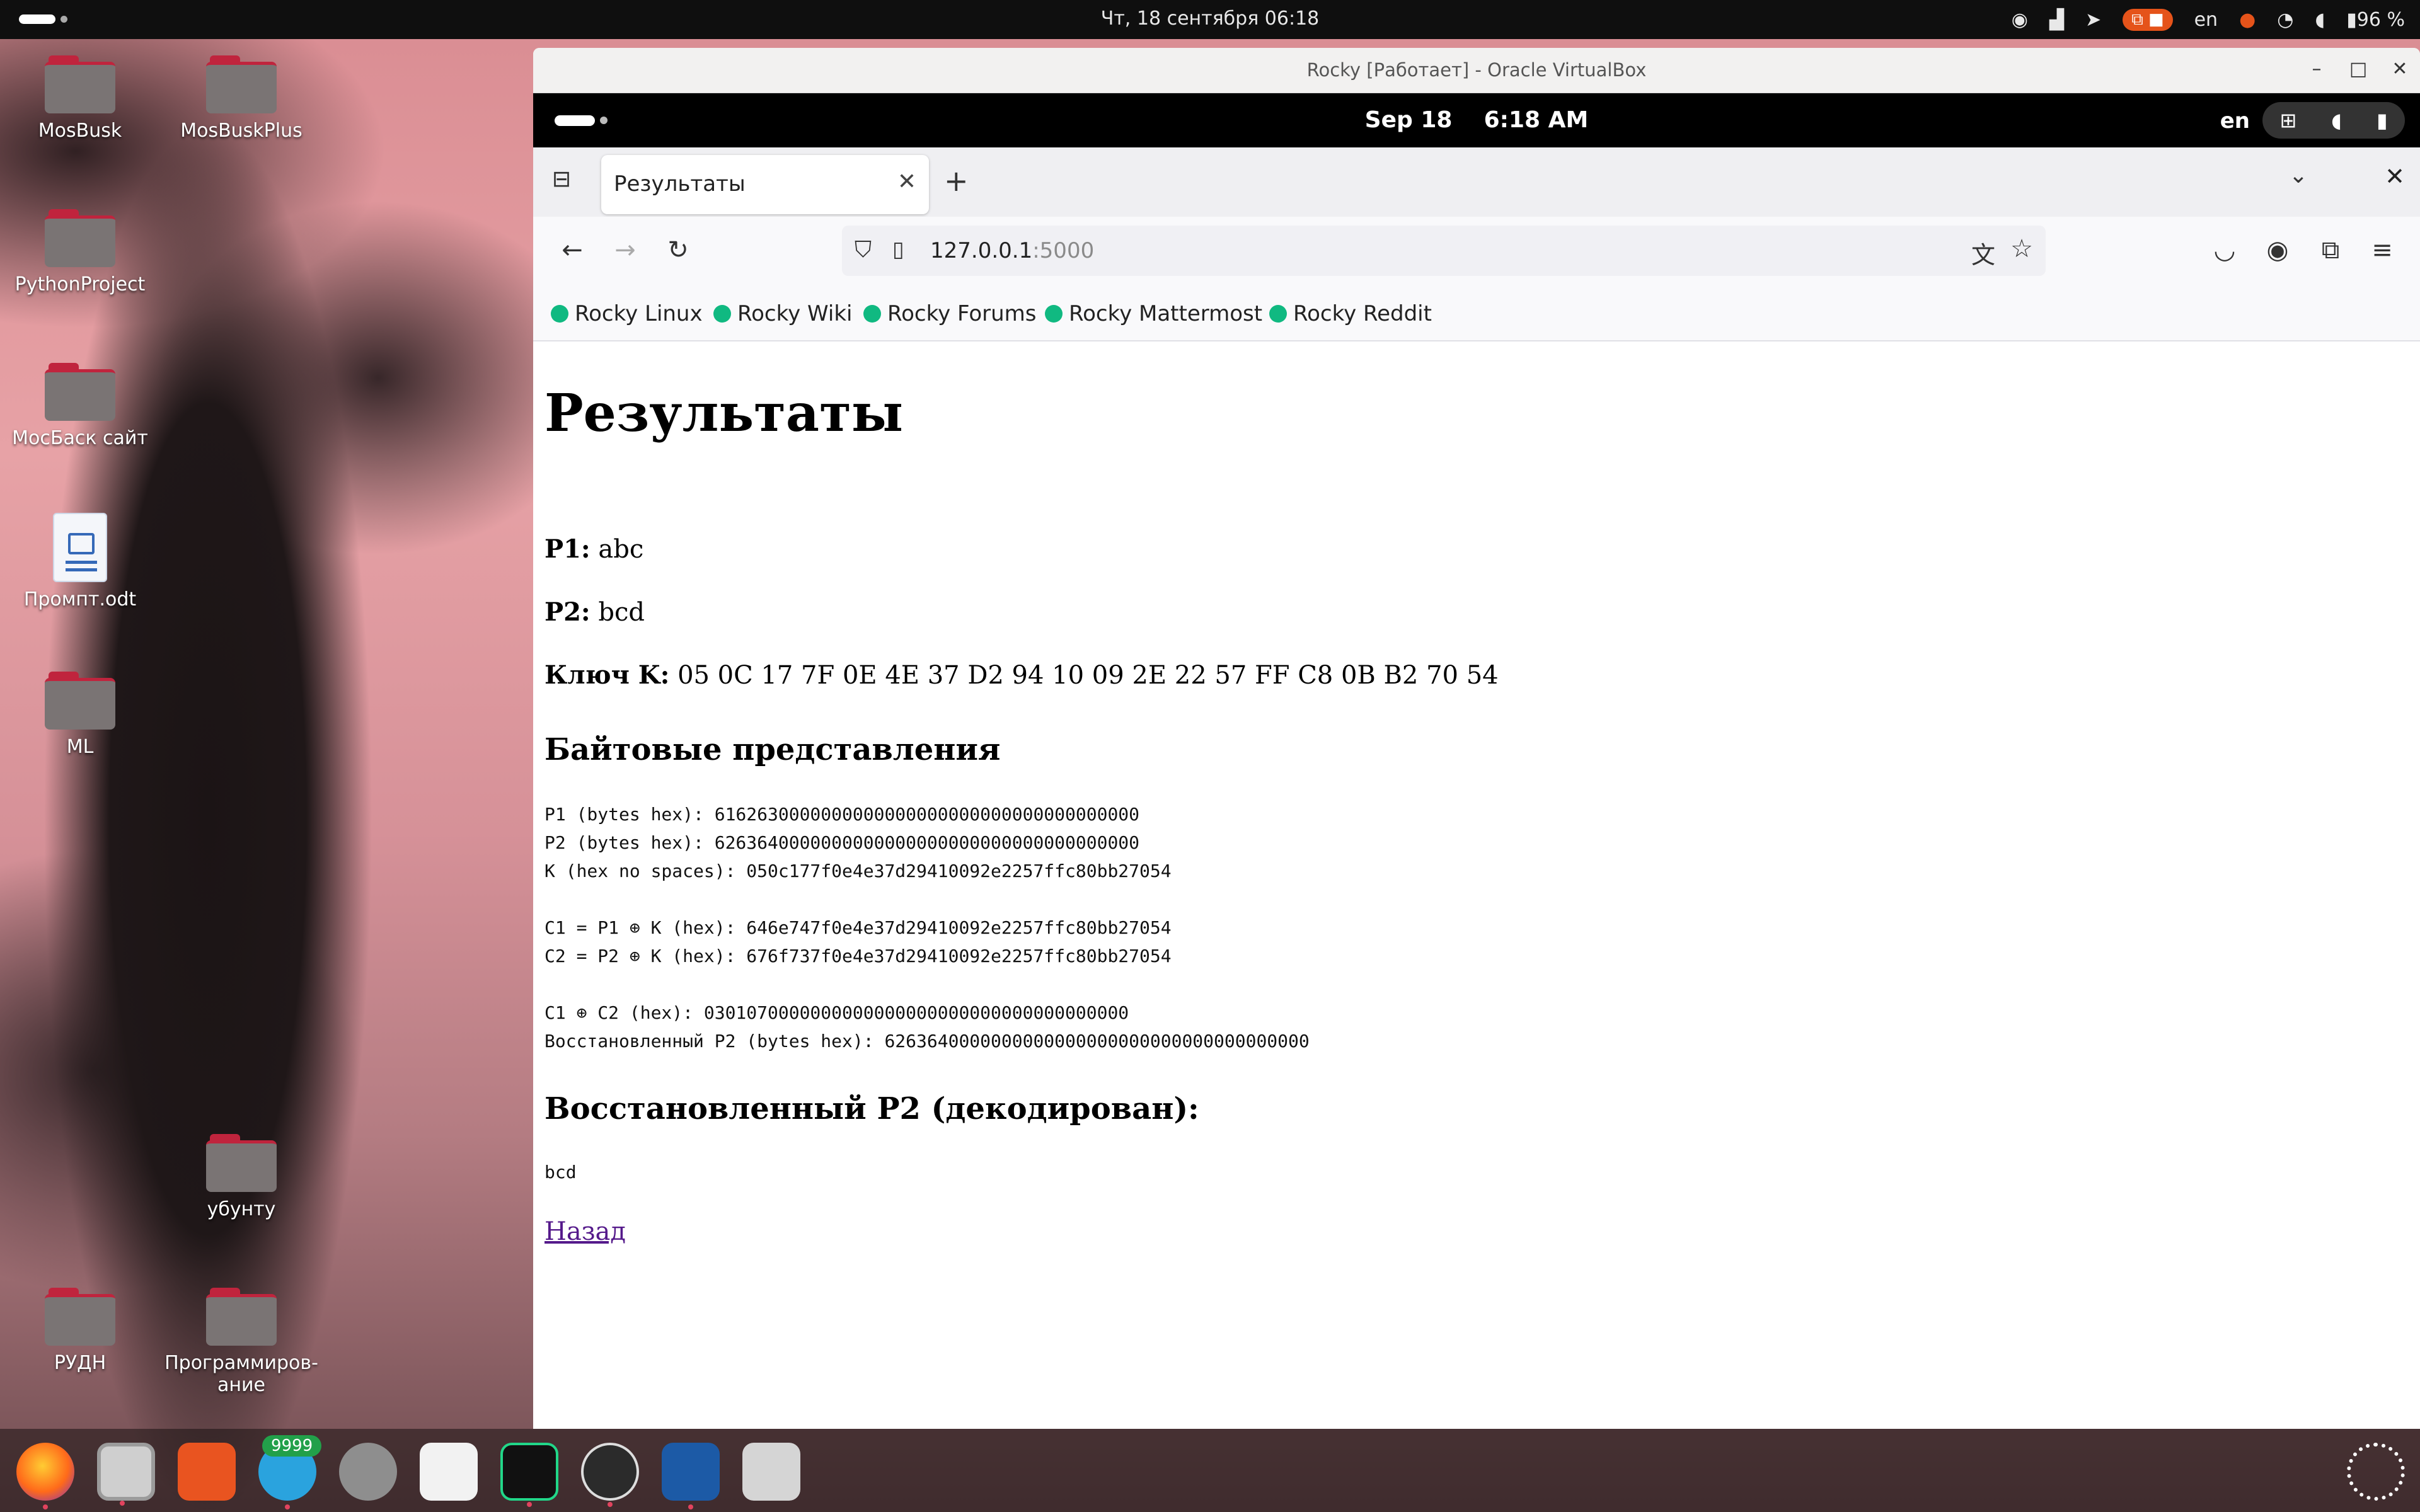 The height and width of the screenshot is (1512, 2420). Describe the element at coordinates (771, 1472) in the screenshot. I see `trash-icon` at that location.